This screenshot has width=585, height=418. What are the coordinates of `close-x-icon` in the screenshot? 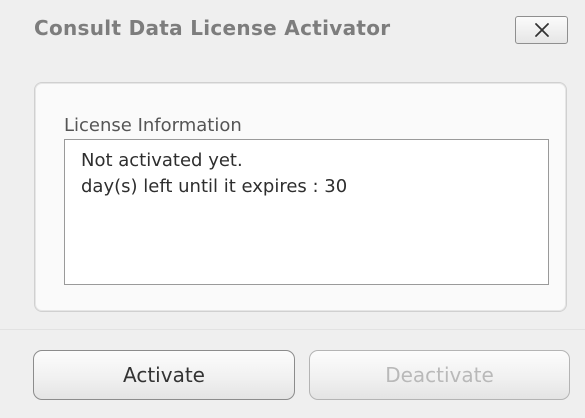 It's located at (542, 30).